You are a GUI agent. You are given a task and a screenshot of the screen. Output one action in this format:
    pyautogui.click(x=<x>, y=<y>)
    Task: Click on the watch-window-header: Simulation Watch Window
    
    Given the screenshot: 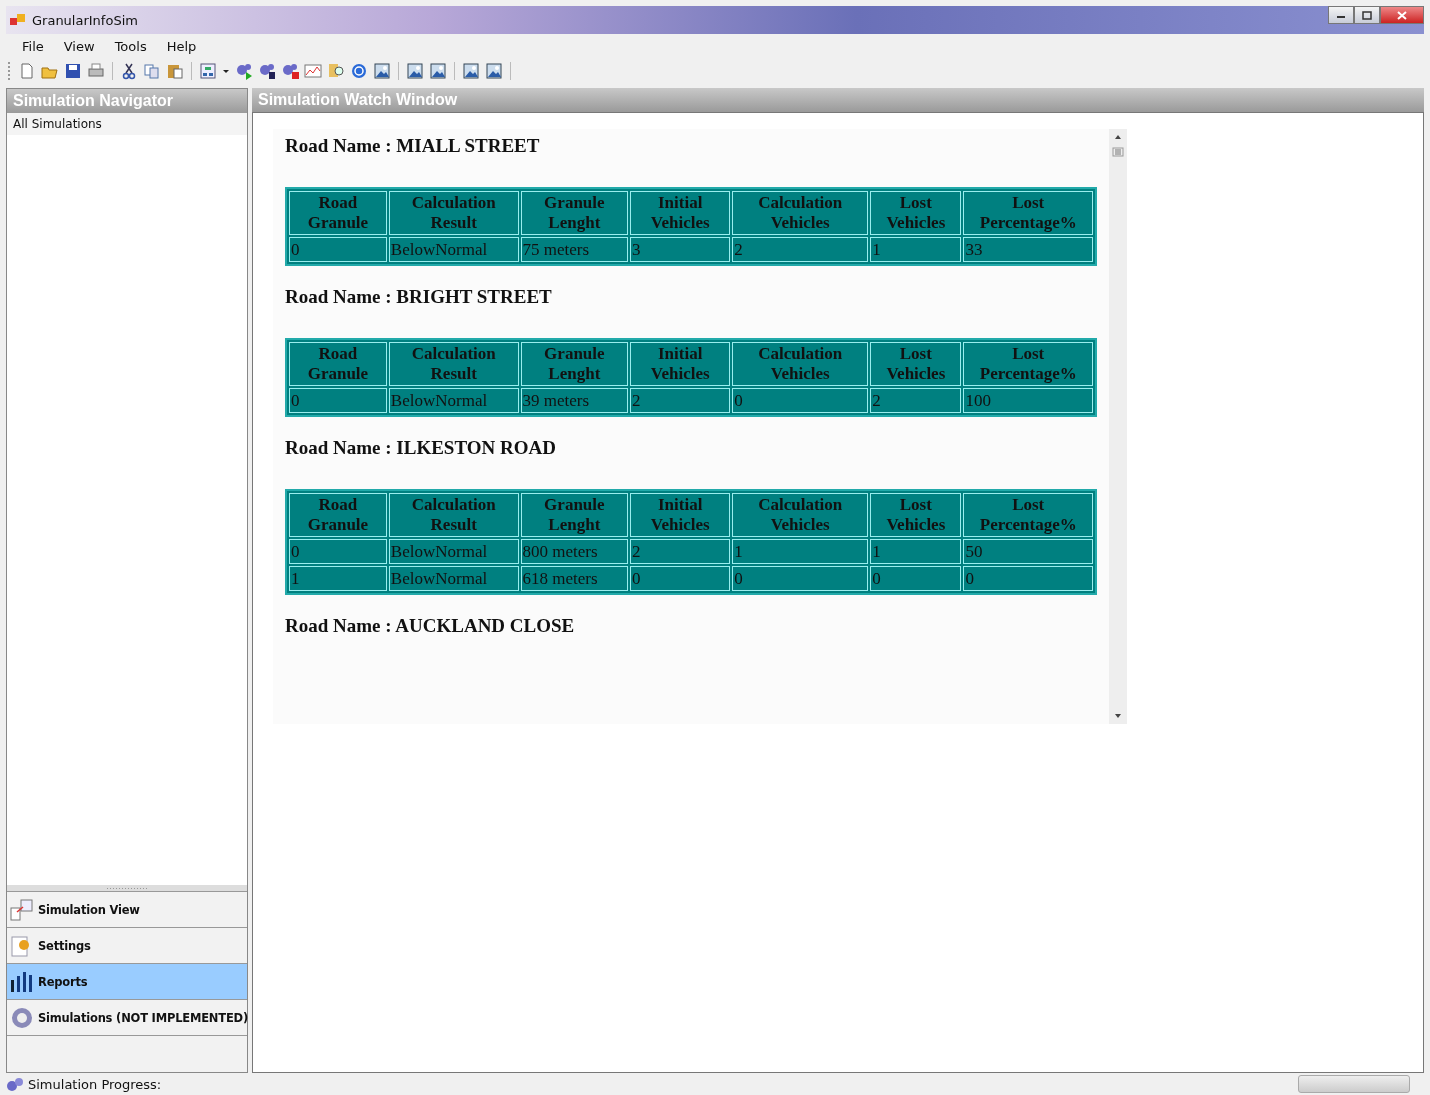 What is the action you would take?
    pyautogui.click(x=838, y=100)
    